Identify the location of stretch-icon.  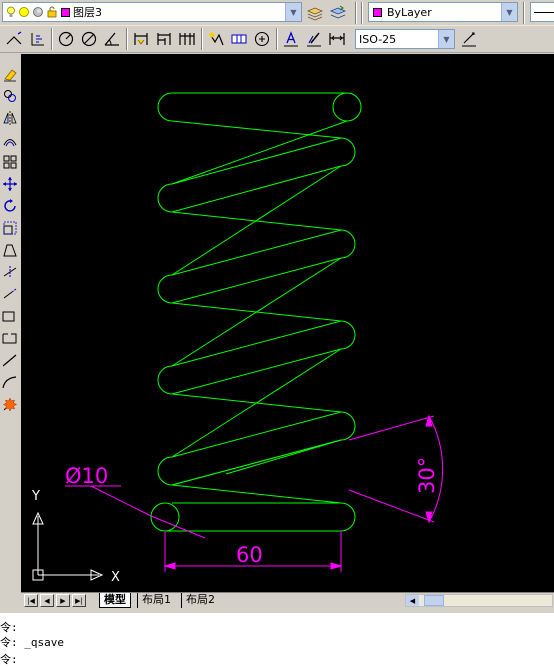
(10, 250).